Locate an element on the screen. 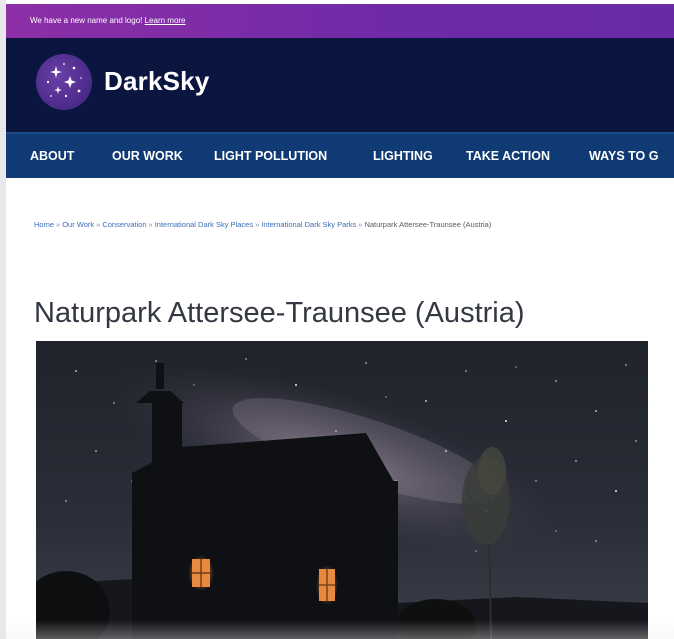 The image size is (674, 639). starry-sky-logo-icon is located at coordinates (64, 82).